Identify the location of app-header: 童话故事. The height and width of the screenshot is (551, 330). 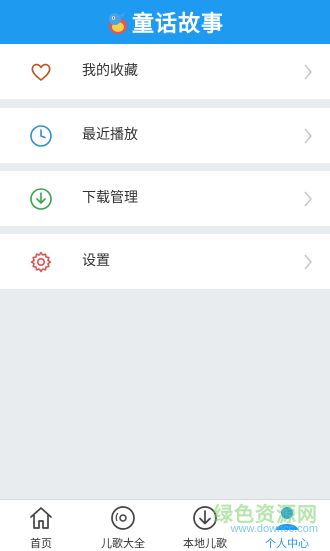
(165, 22).